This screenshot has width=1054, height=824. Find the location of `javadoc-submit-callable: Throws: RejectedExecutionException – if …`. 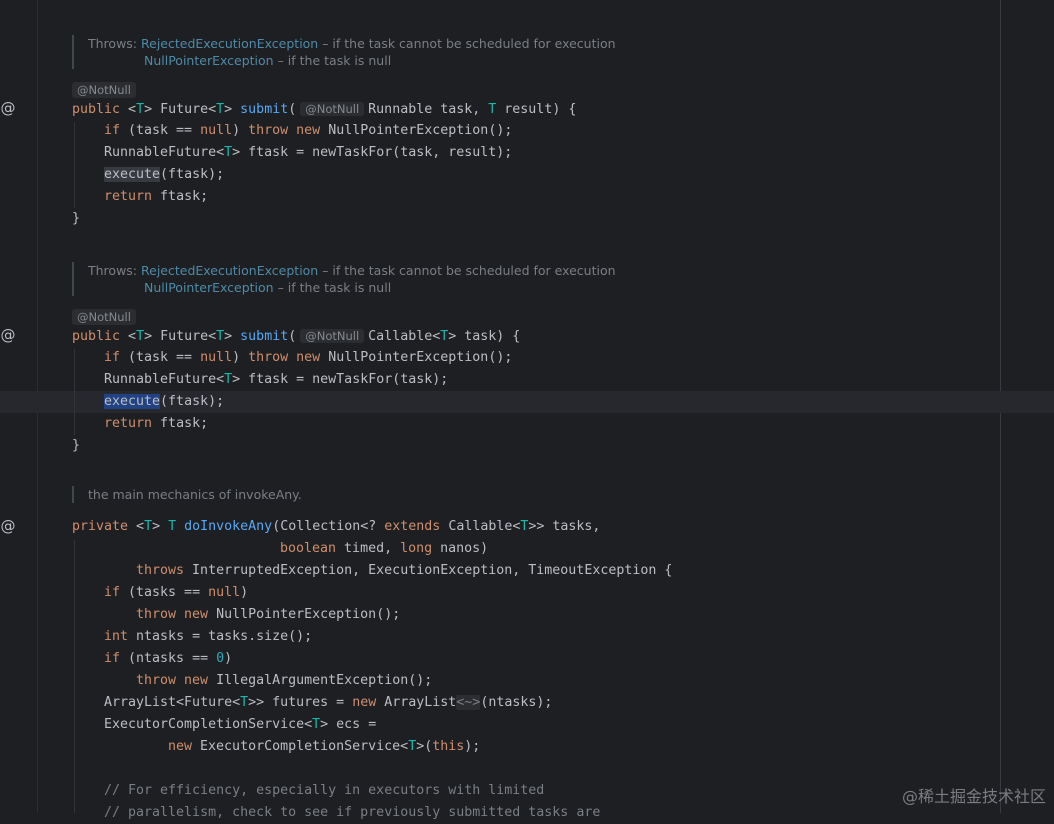

javadoc-submit-callable: Throws: RejectedExecutionException – if … is located at coordinates (344, 279).